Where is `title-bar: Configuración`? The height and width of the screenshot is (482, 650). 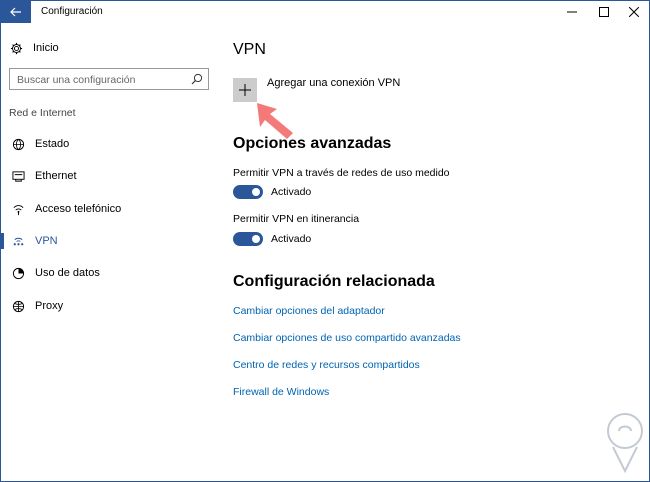 title-bar: Configuración is located at coordinates (325, 12).